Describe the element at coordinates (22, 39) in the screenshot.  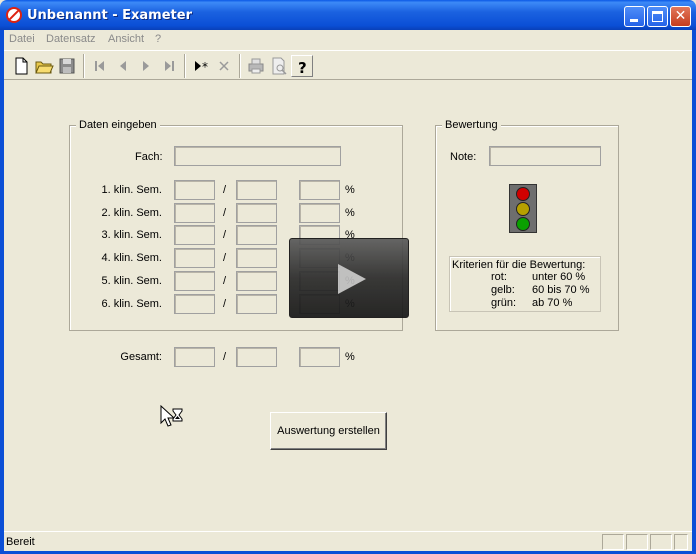
I see `menu-datei: Datei` at that location.